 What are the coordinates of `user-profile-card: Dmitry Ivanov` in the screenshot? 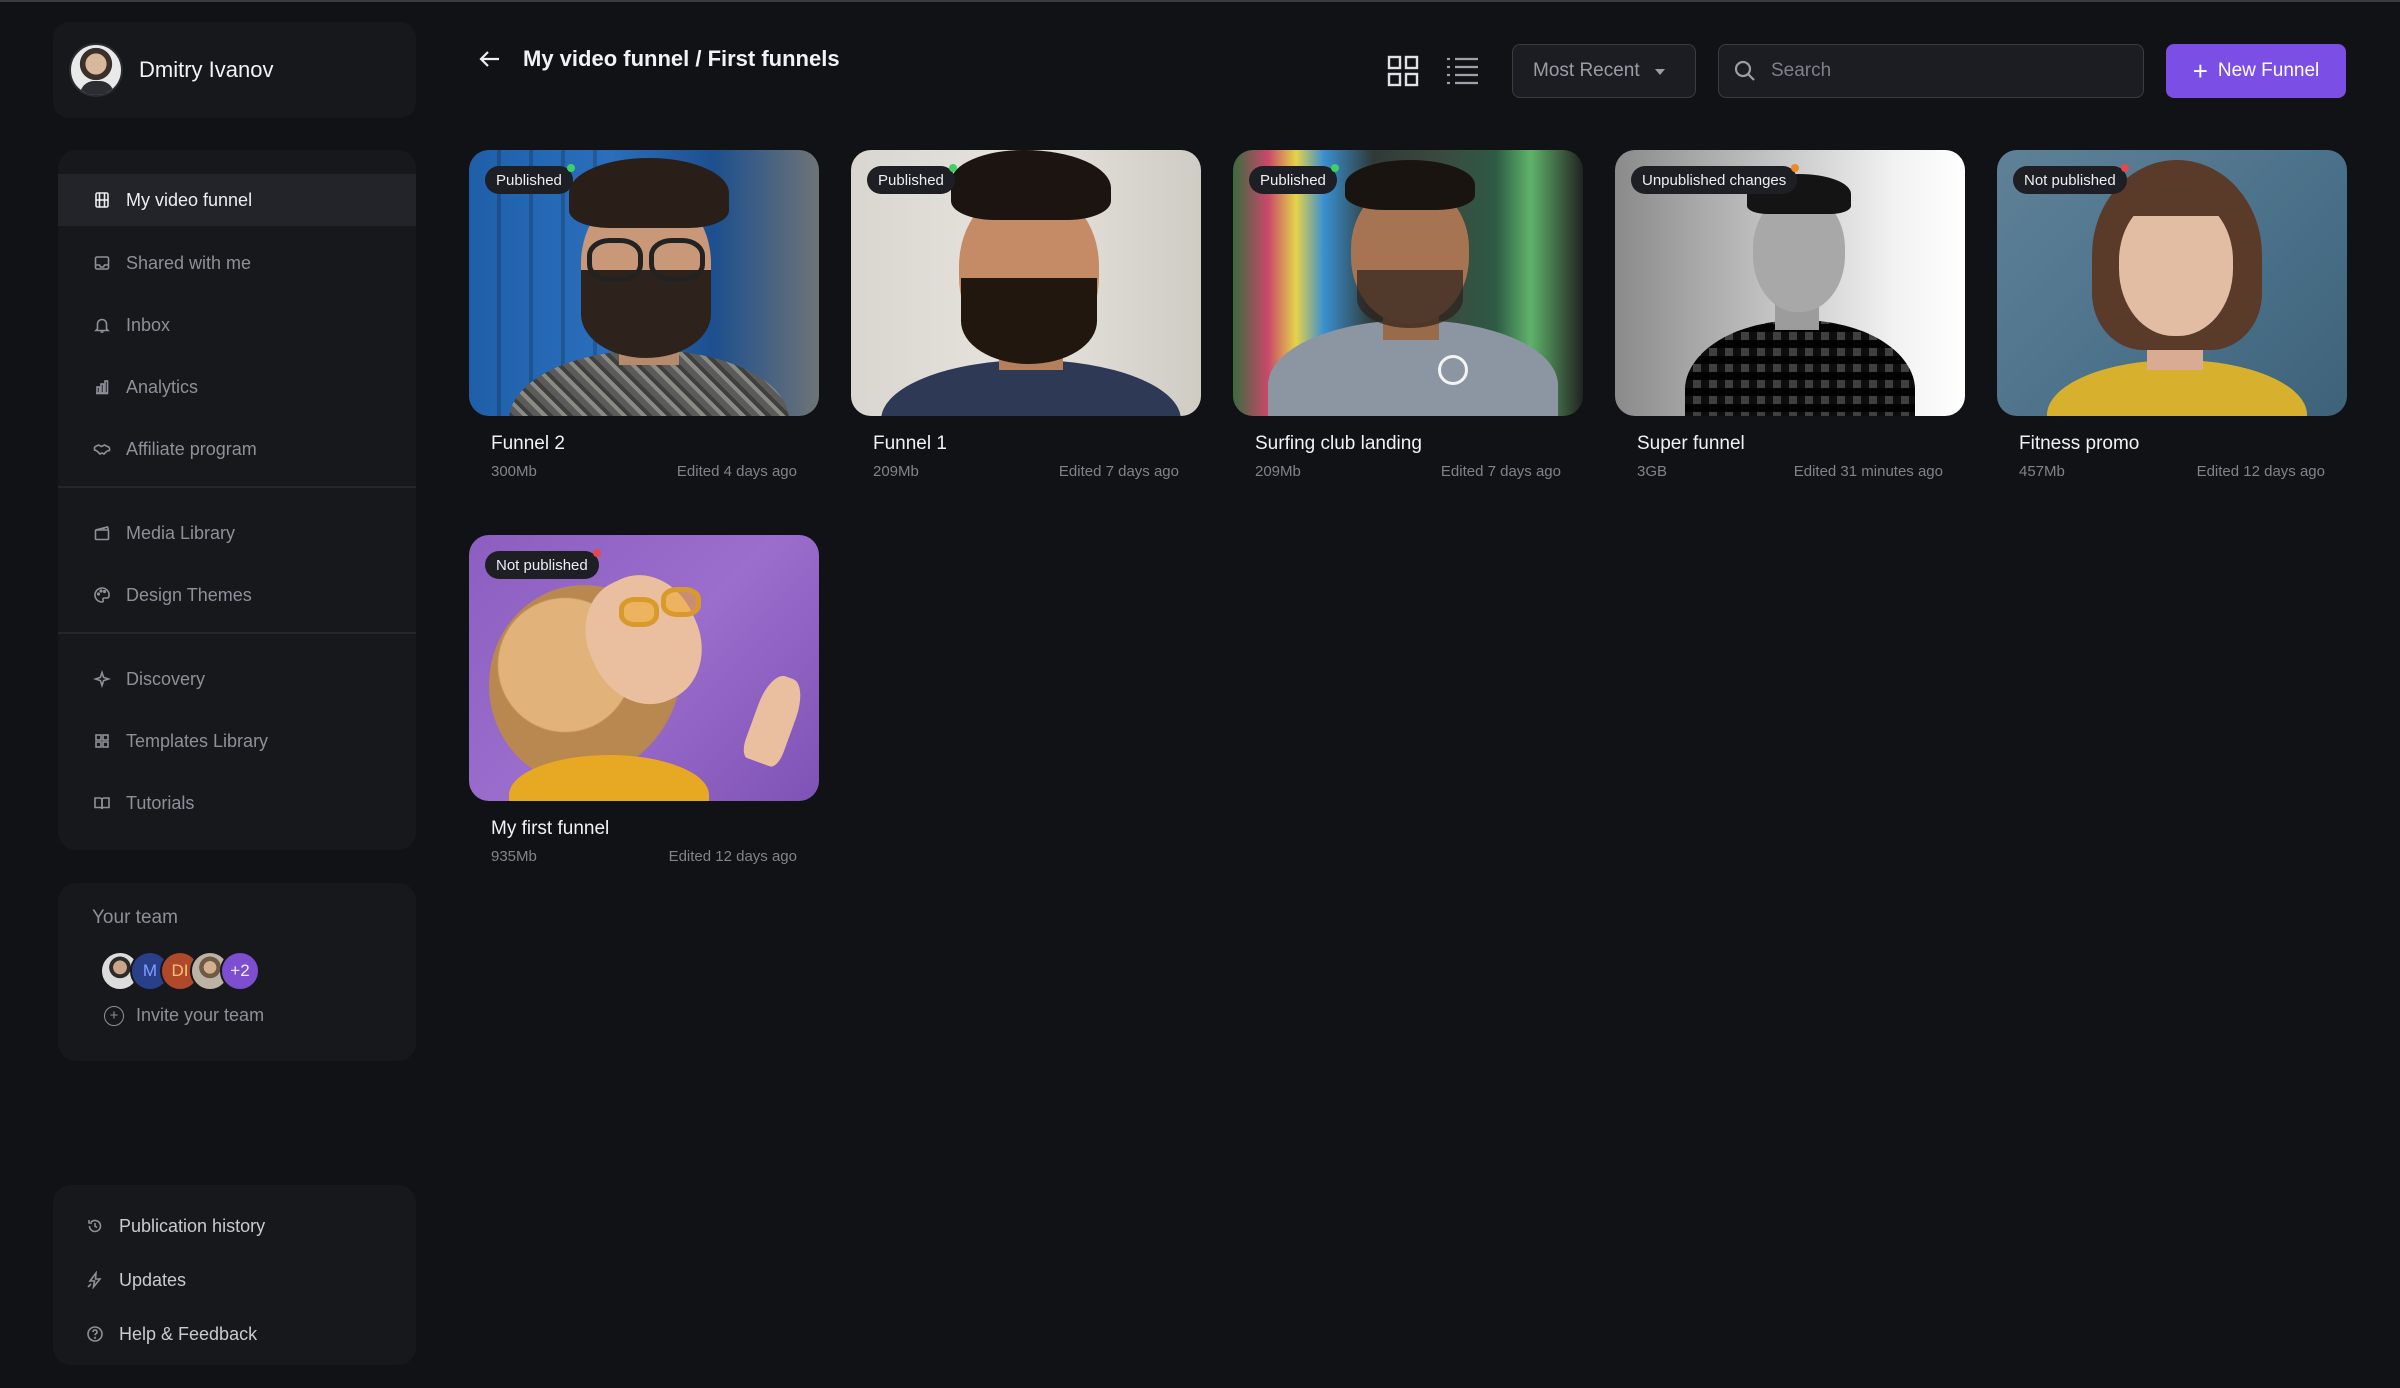 It's located at (234, 70).